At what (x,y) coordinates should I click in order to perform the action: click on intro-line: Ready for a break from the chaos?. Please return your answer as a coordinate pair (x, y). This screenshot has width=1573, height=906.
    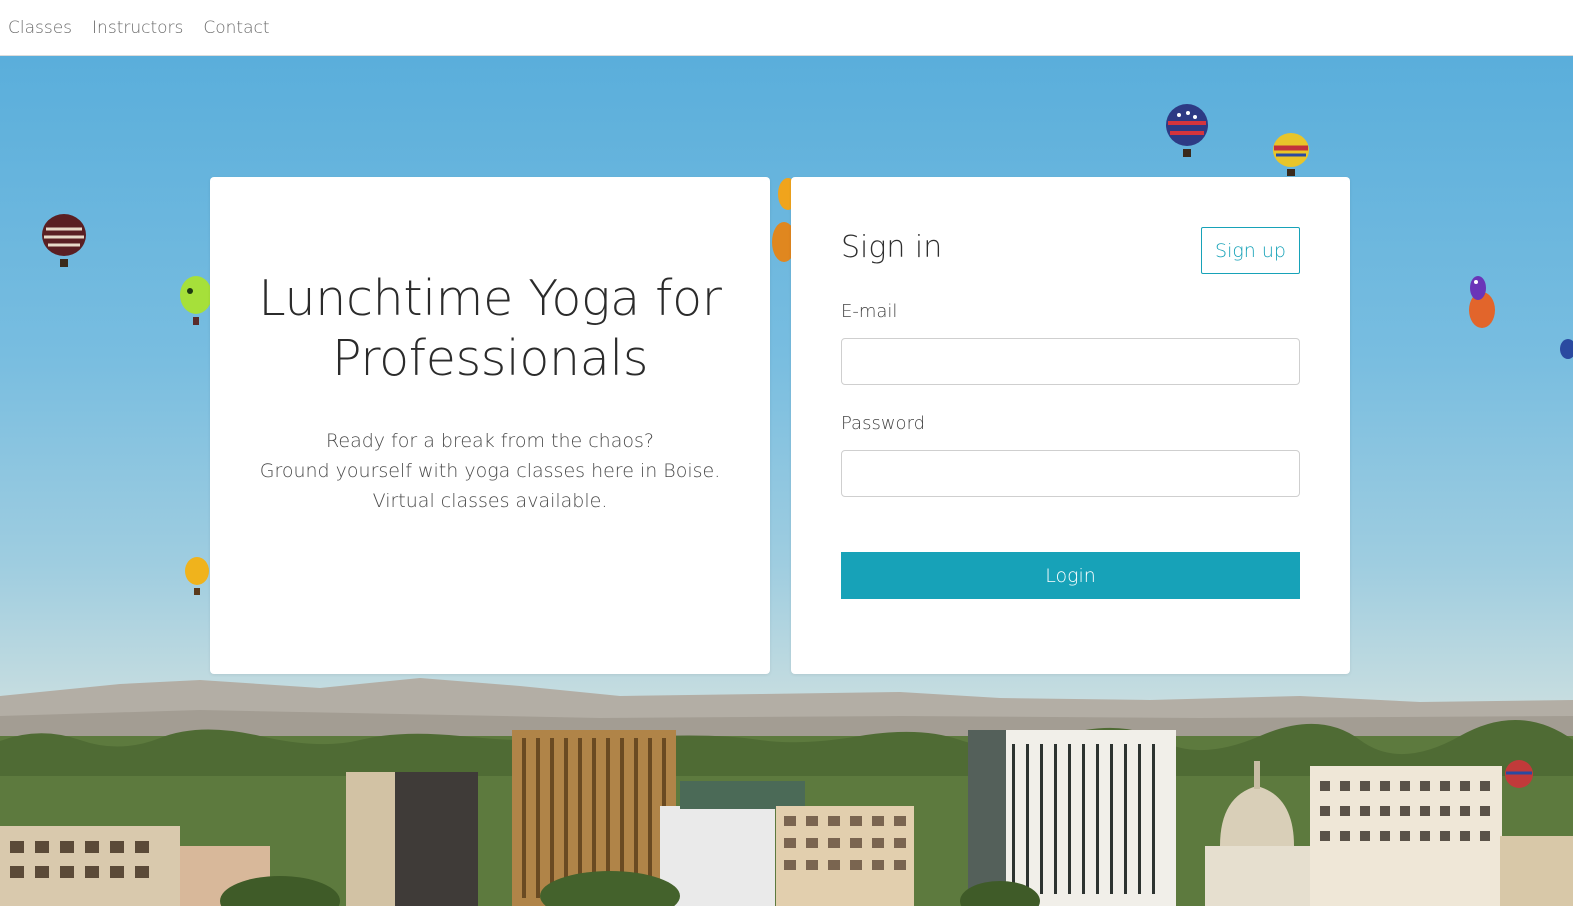
    Looking at the image, I should click on (490, 441).